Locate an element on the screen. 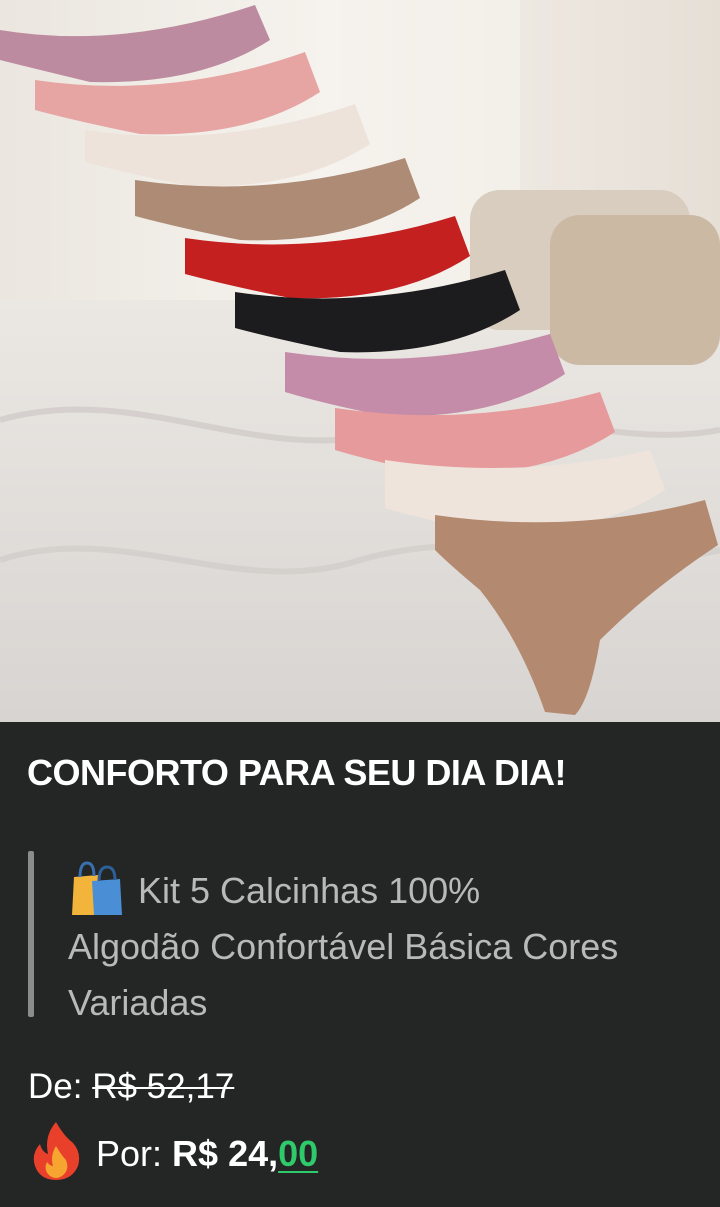  old-price: De: R$ 52,17 is located at coordinates (131, 1087).